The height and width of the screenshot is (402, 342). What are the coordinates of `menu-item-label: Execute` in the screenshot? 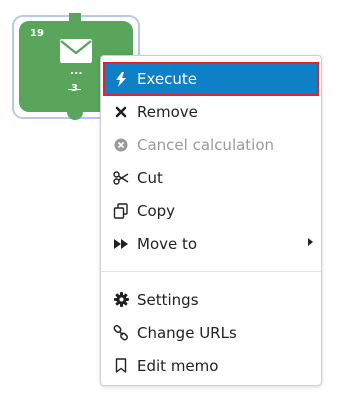 It's located at (167, 79).